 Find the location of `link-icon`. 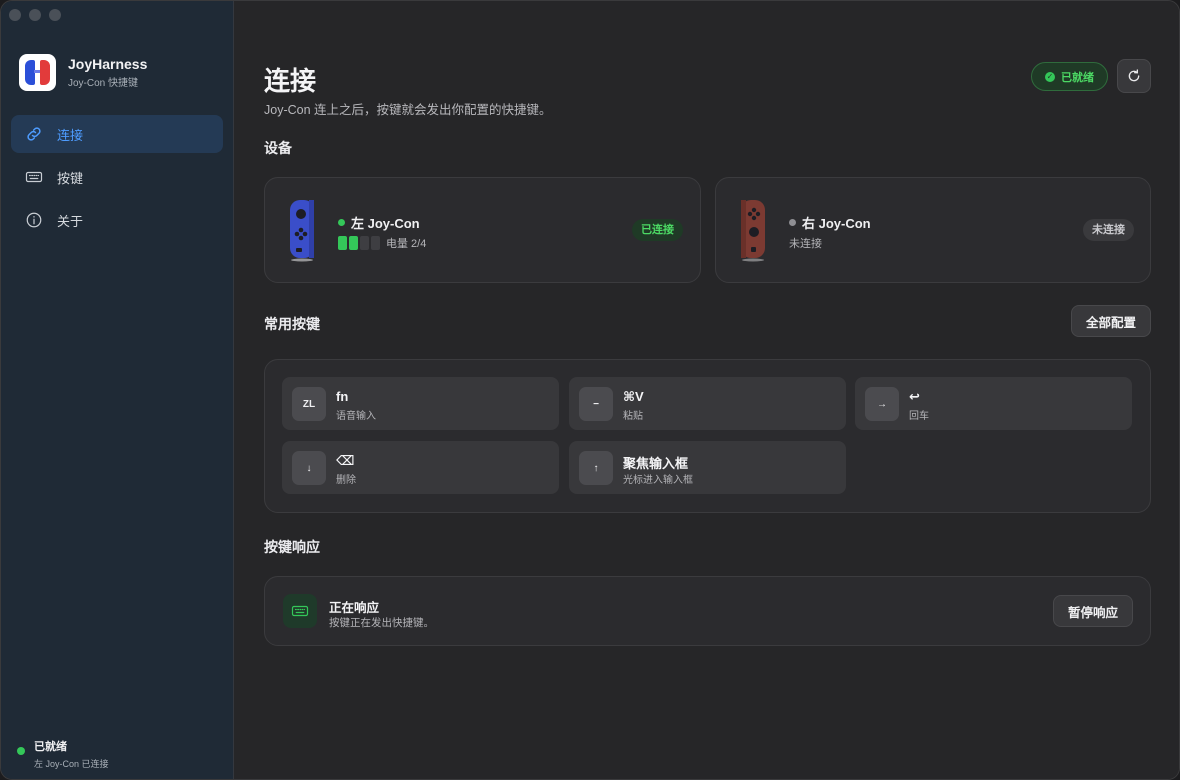

link-icon is located at coordinates (34, 134).